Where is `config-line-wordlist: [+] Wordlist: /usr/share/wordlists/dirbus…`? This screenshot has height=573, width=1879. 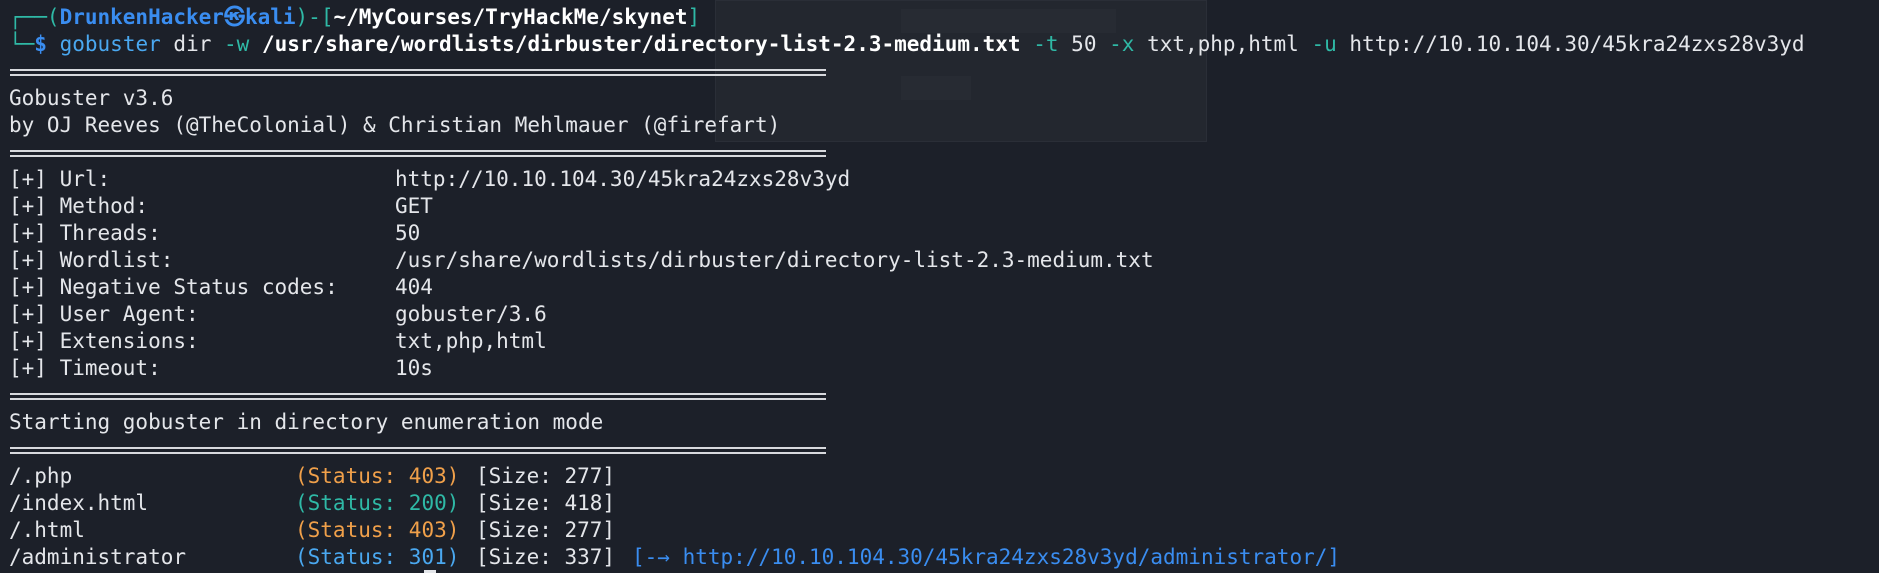 config-line-wordlist: [+] Wordlist: /usr/share/wordlists/dirbus… is located at coordinates (581, 260).